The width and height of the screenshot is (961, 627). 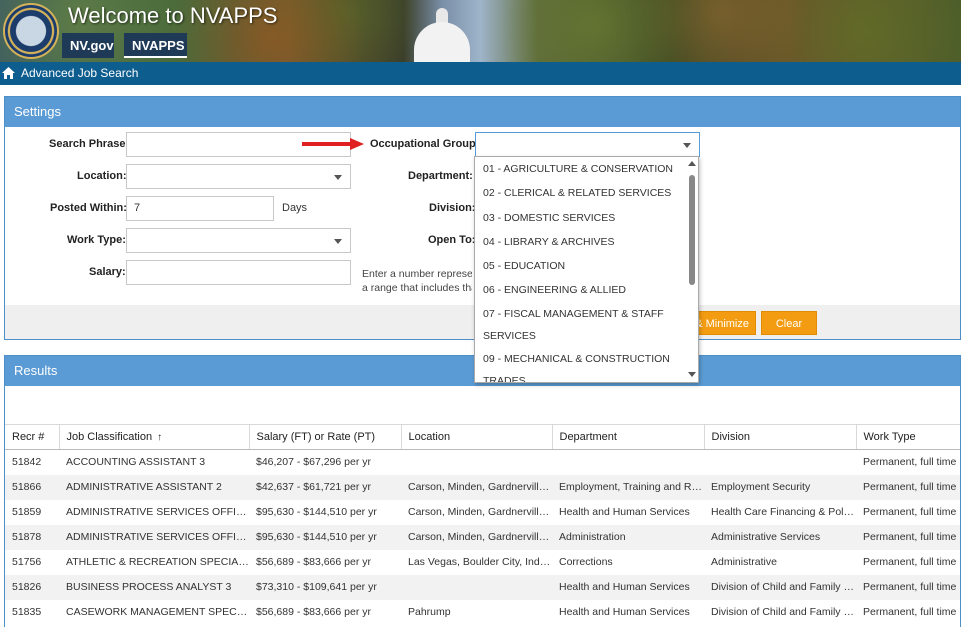 What do you see at coordinates (88, 45) in the screenshot?
I see `tab-nv-gov: NV.gov` at bounding box center [88, 45].